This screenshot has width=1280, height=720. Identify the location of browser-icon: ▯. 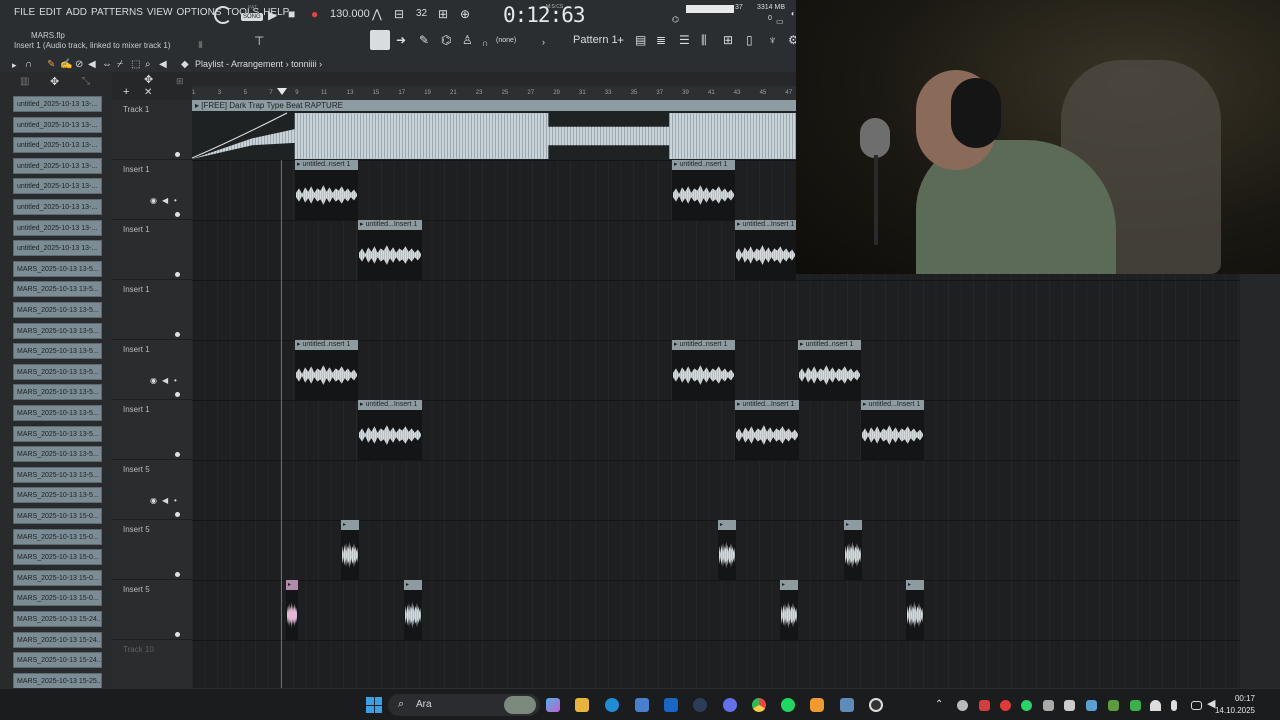
(749, 40).